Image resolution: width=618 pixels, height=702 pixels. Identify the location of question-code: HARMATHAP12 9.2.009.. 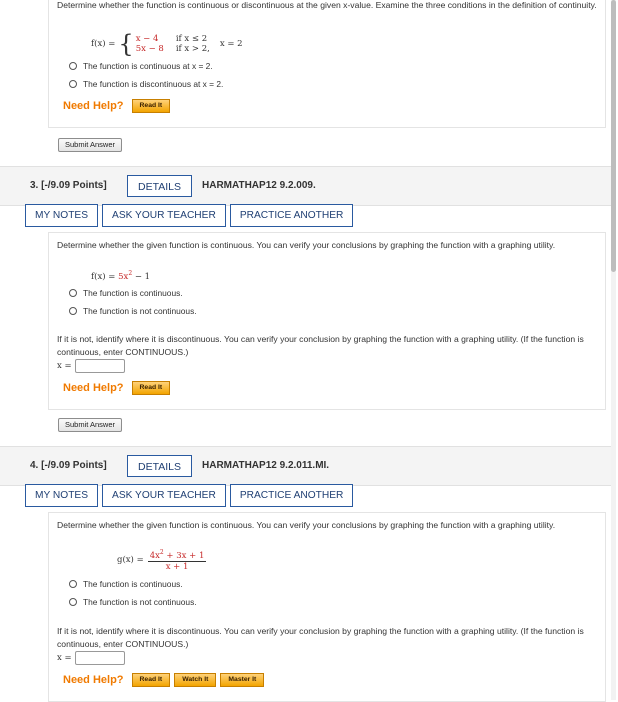
(259, 185).